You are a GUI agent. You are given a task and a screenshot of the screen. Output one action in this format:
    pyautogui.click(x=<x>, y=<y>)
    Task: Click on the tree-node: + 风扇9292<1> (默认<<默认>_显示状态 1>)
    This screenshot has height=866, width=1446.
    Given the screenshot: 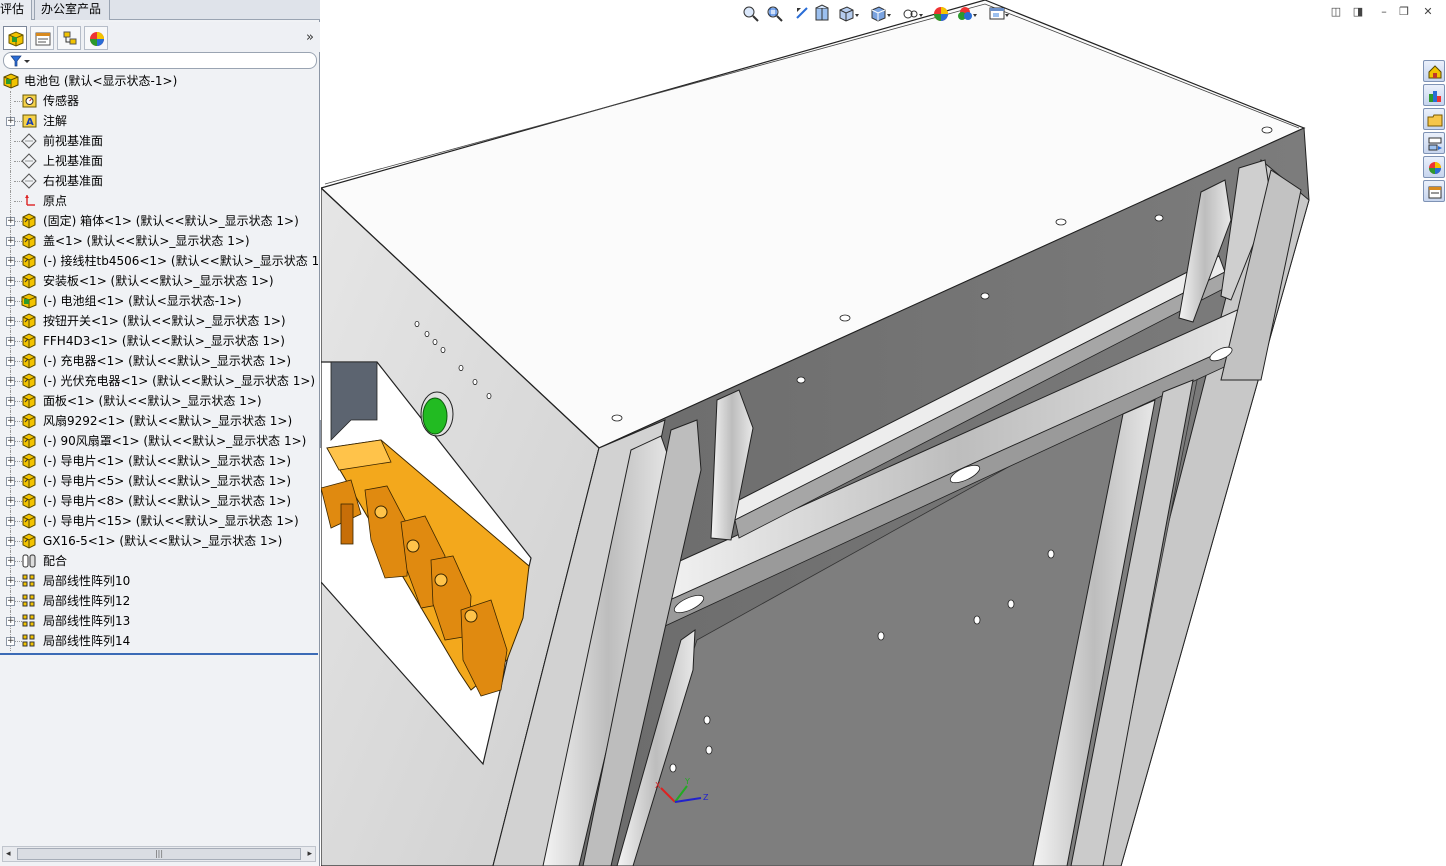 What is the action you would take?
    pyautogui.click(x=159, y=421)
    